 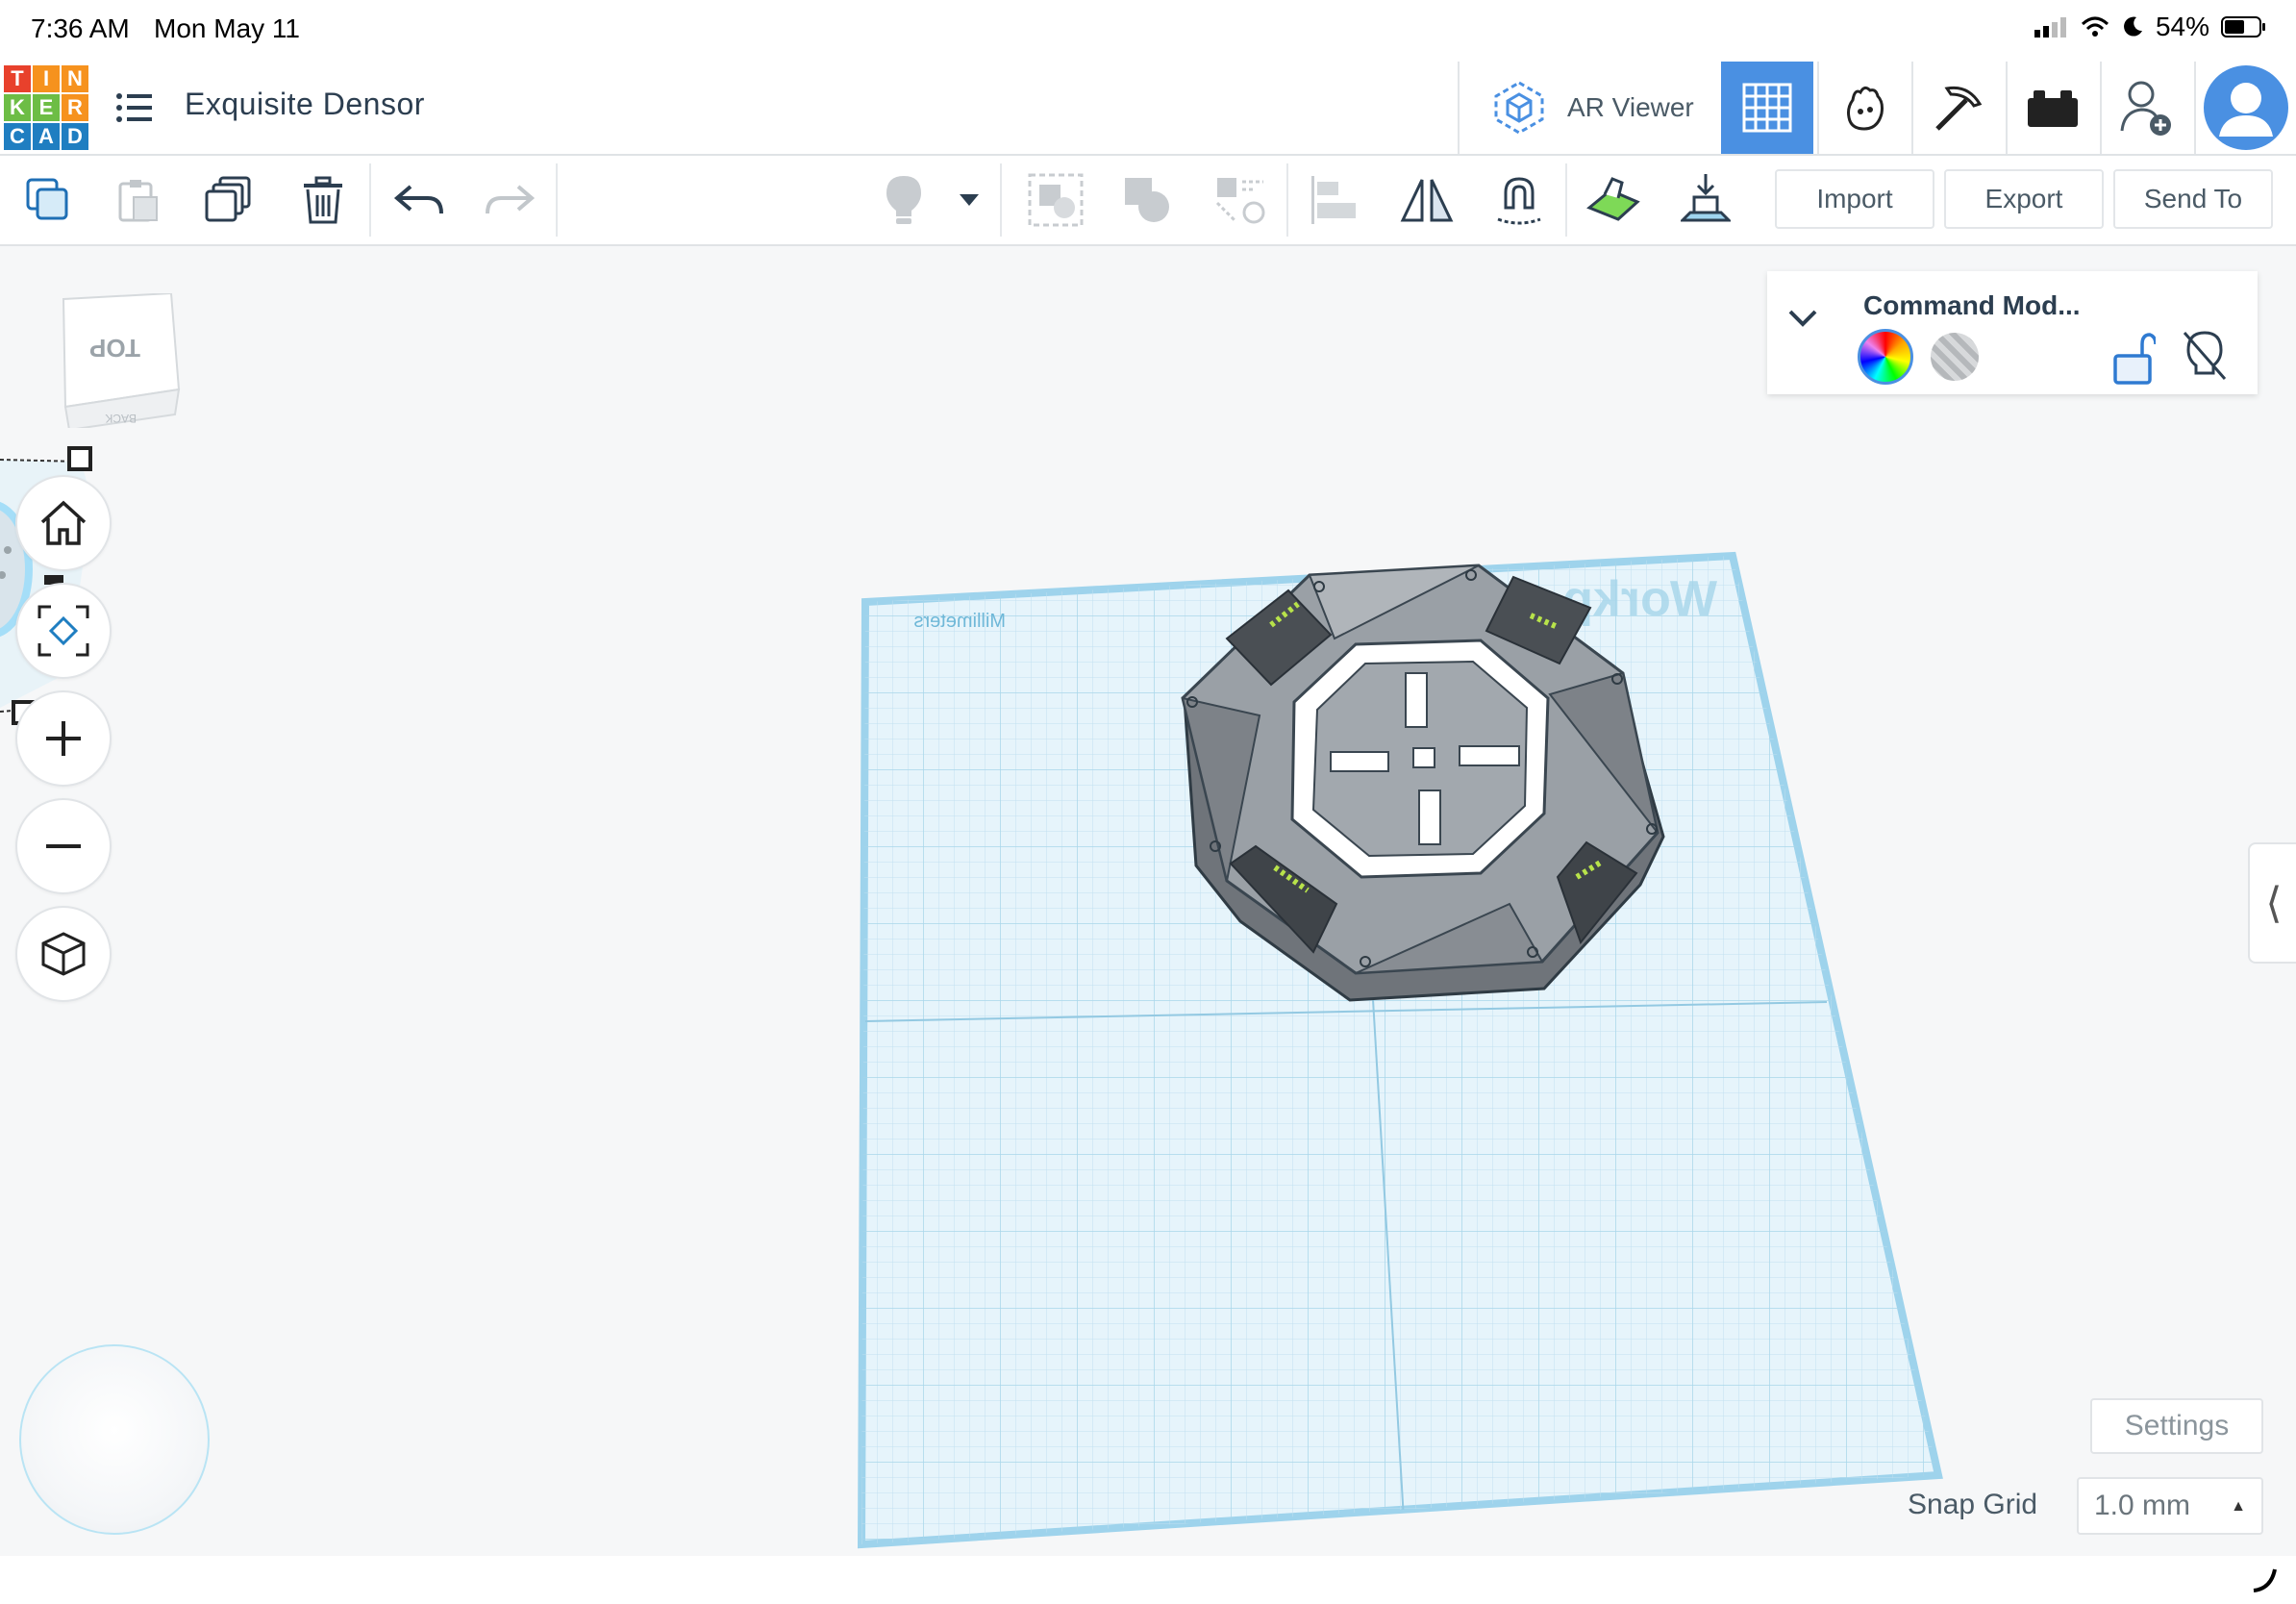 I want to click on trash-icon, so click(x=323, y=200).